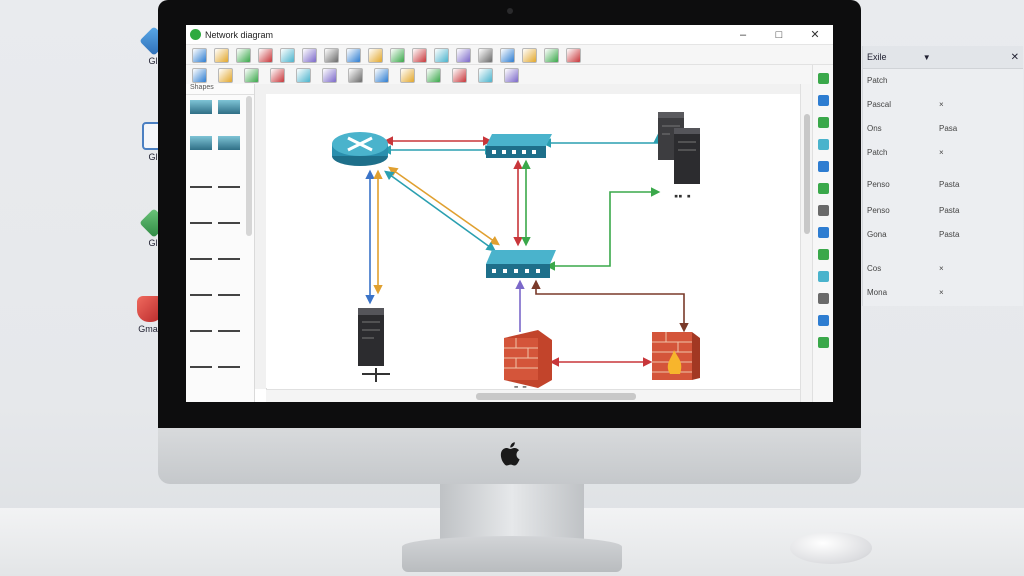  What do you see at coordinates (265, 55) in the screenshot?
I see `page-icon` at bounding box center [265, 55].